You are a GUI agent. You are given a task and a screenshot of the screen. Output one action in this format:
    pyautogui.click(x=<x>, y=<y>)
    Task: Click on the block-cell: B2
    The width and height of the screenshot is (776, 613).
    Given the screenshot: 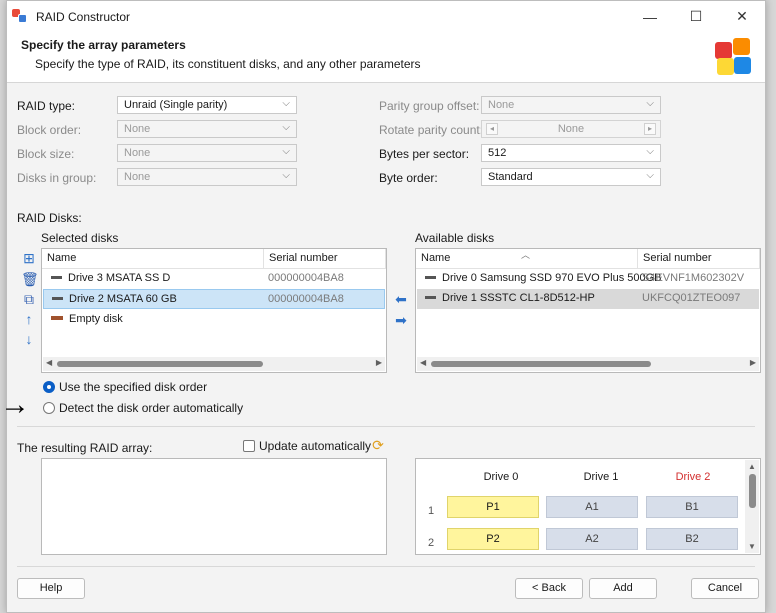 What is the action you would take?
    pyautogui.click(x=692, y=539)
    